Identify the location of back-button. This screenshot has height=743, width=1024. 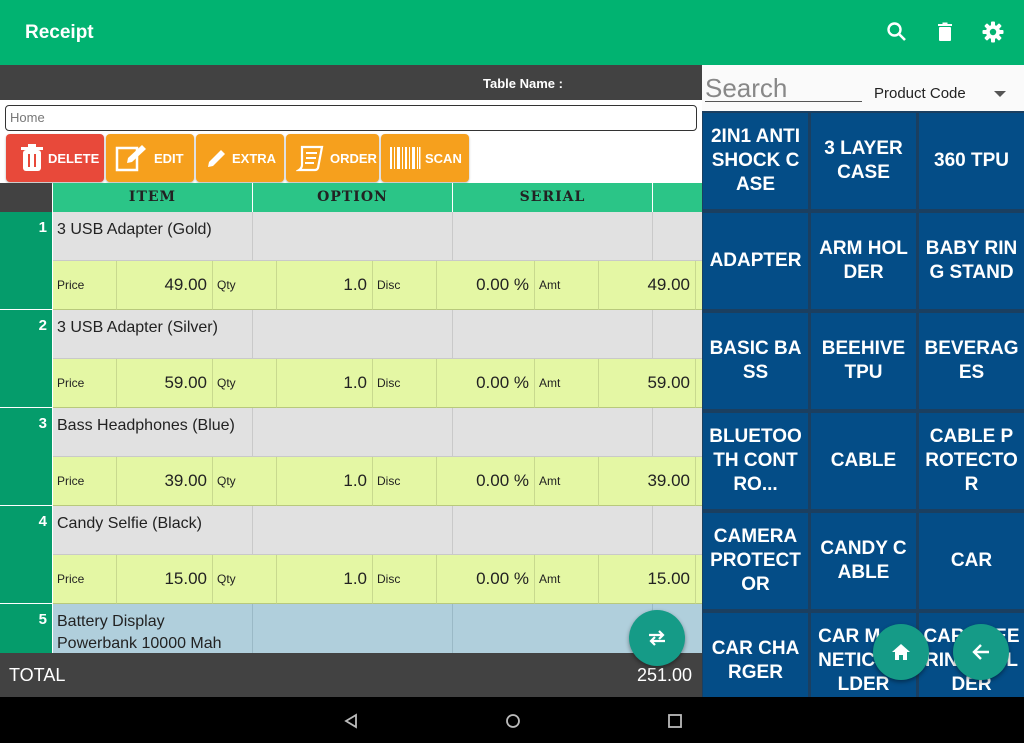
(981, 652).